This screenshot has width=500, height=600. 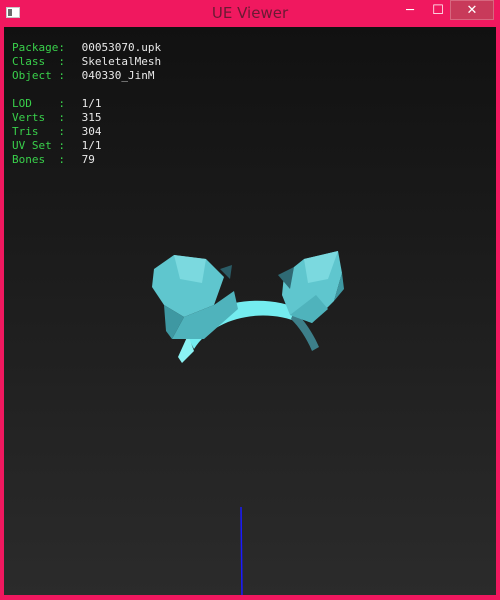 What do you see at coordinates (38, 103) in the screenshot?
I see `info-label: LOD :` at bounding box center [38, 103].